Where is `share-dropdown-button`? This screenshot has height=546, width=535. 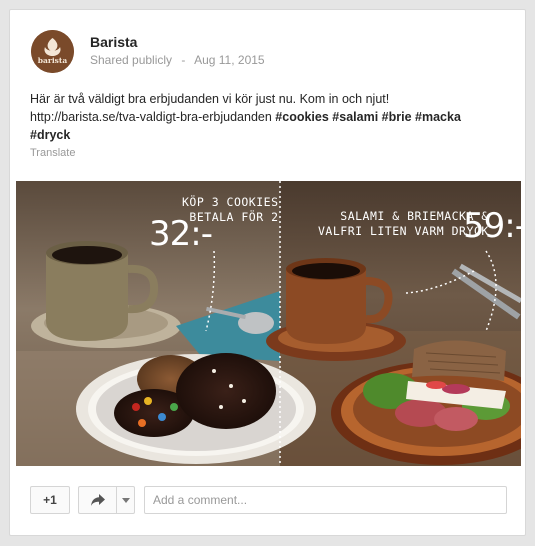 share-dropdown-button is located at coordinates (125, 500).